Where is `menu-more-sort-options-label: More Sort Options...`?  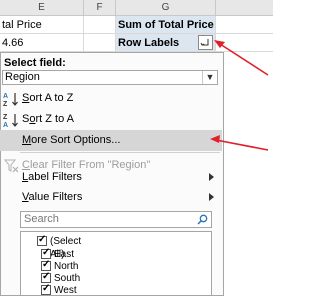 menu-more-sort-options-label: More Sort Options... is located at coordinates (71, 140).